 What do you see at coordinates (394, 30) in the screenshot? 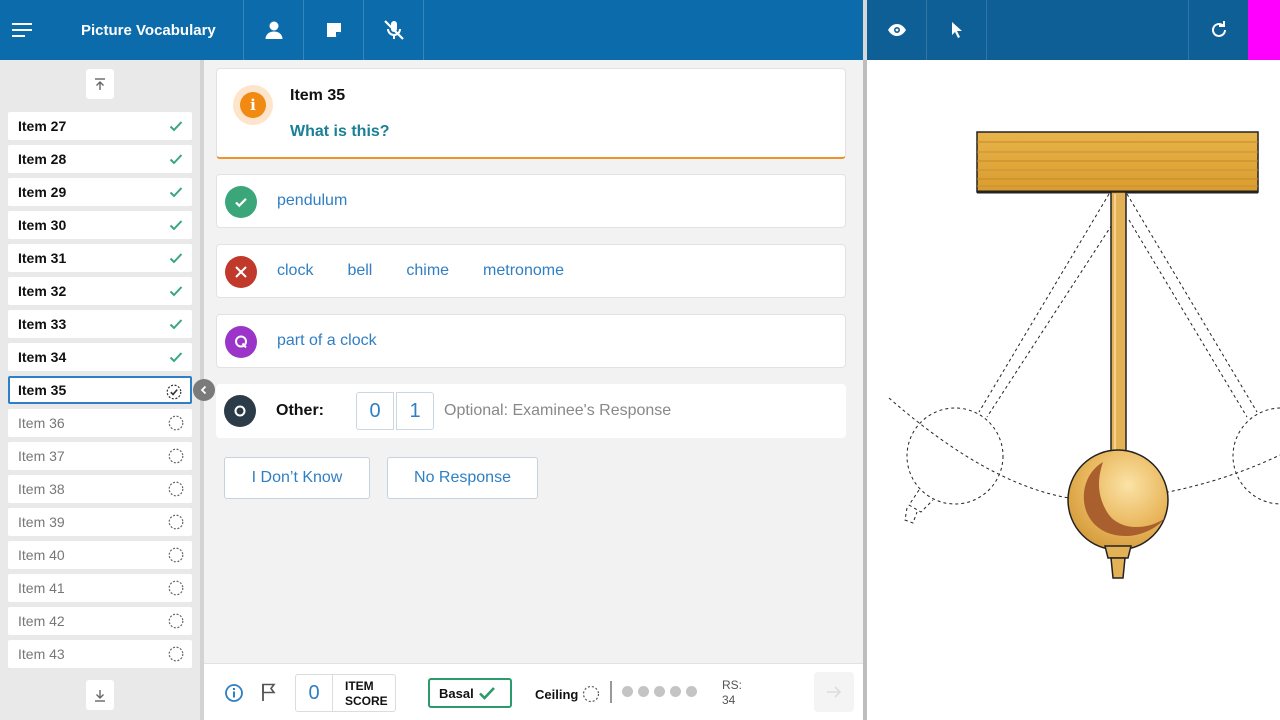
I see `mute-button` at bounding box center [394, 30].